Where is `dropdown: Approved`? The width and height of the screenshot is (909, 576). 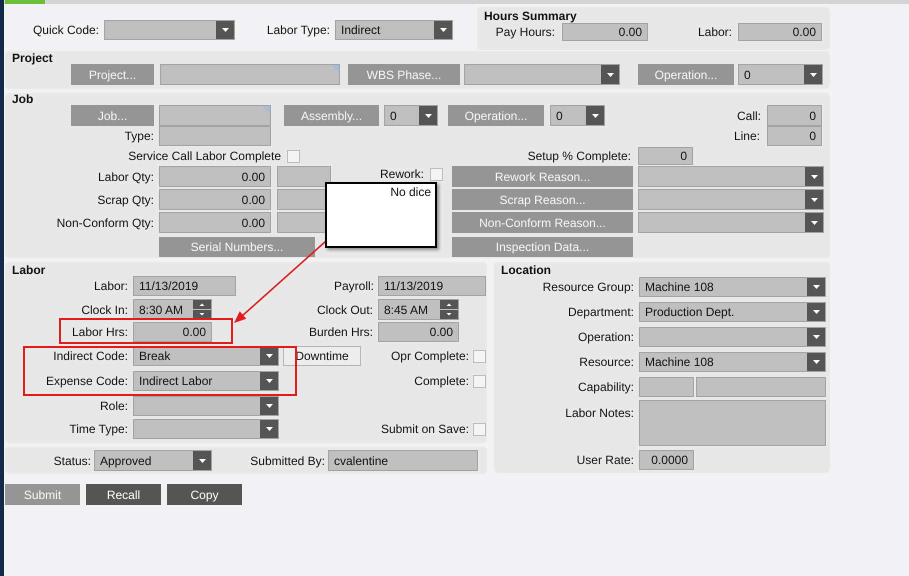 dropdown: Approved is located at coordinates (153, 460).